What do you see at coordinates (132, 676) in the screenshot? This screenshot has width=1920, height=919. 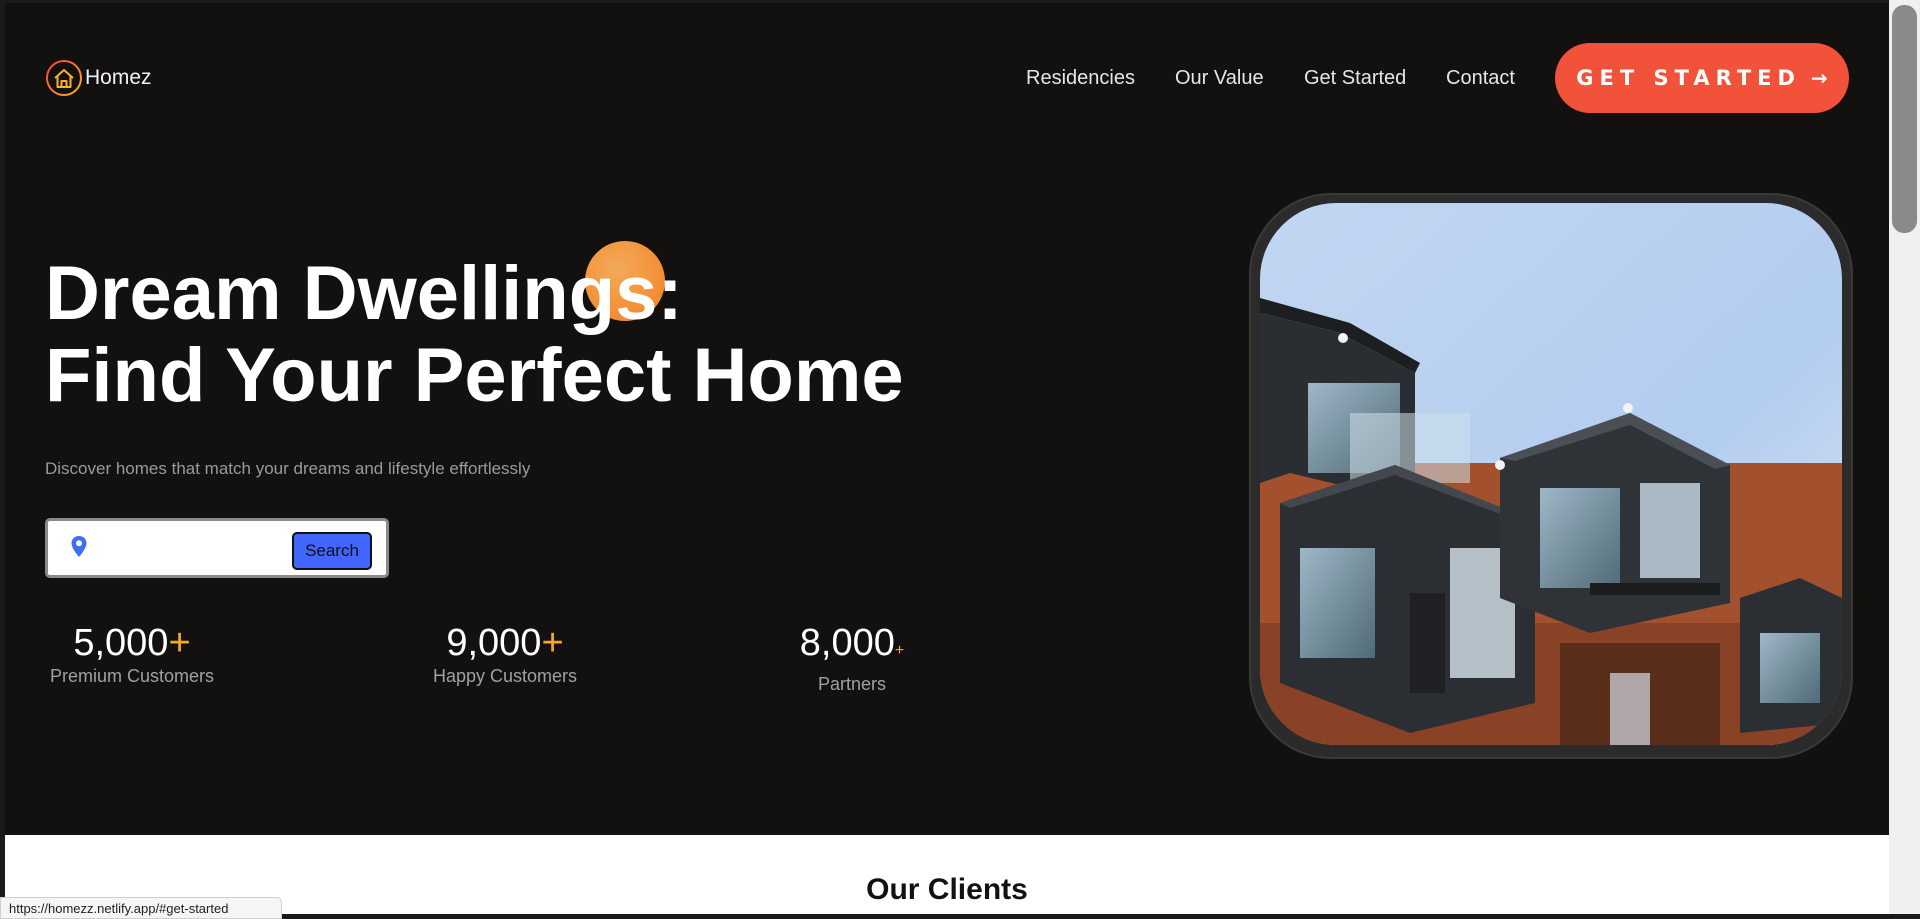 I see `stat-label: Premium Customers` at bounding box center [132, 676].